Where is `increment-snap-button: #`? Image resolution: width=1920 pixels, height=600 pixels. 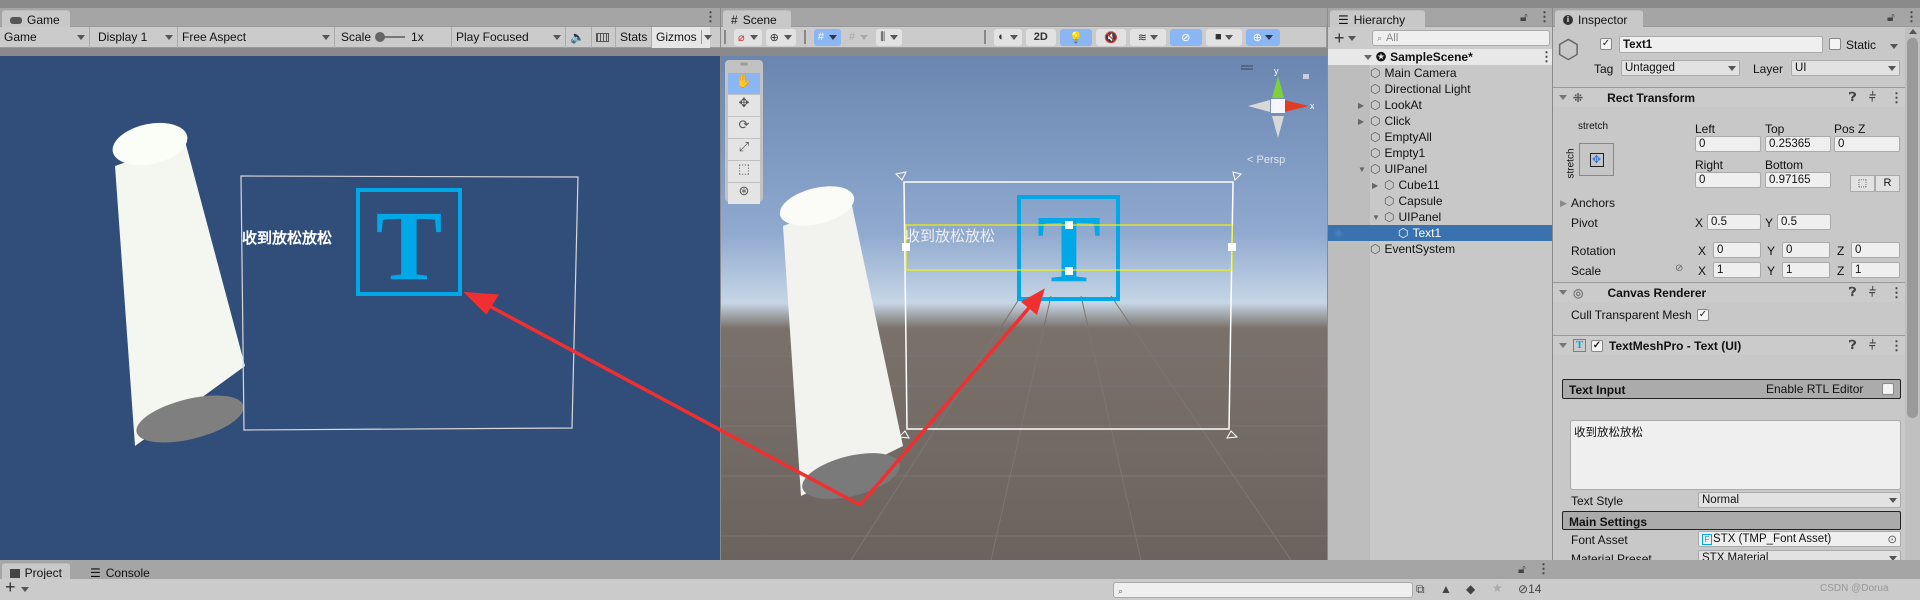 increment-snap-button: # is located at coordinates (858, 37).